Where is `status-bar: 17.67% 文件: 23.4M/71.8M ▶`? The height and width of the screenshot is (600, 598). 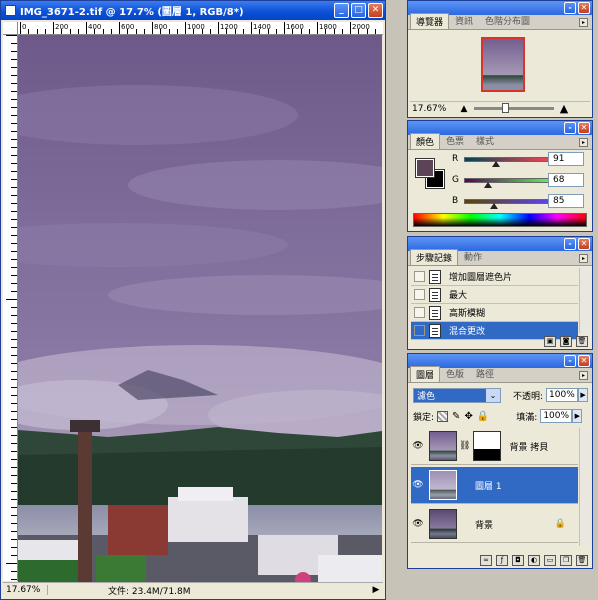 status-bar: 17.67% 文件: 23.4M/71.8M ▶ is located at coordinates (193, 589).